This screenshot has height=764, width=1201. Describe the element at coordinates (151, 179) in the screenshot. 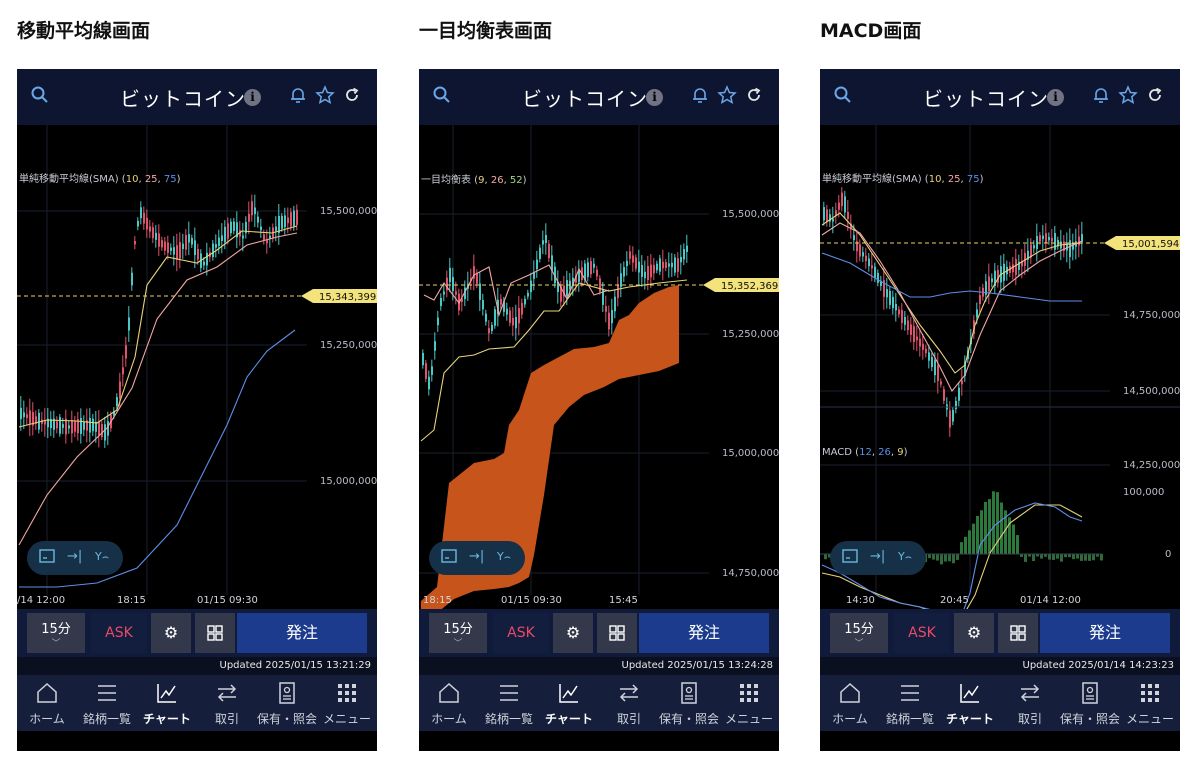

I see `indicator-param: 25` at that location.